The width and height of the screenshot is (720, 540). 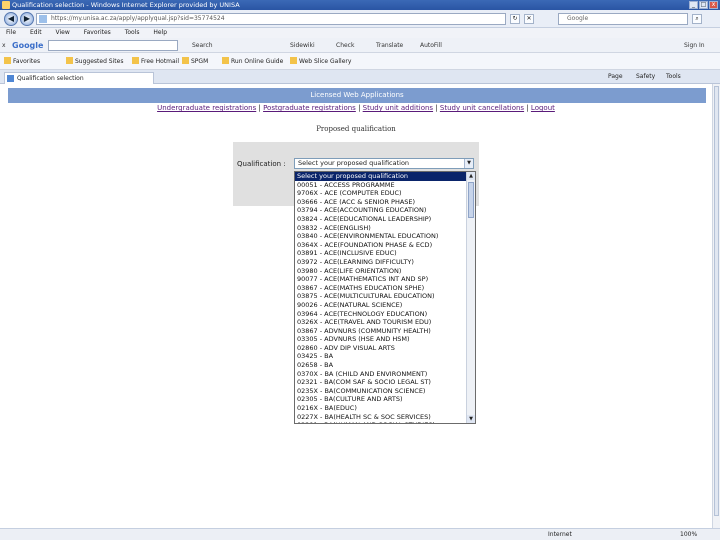 What do you see at coordinates (385, 314) in the screenshot?
I see `option-item: 03964 - ACE(TECHNOLOGY EDUCATION)` at bounding box center [385, 314].